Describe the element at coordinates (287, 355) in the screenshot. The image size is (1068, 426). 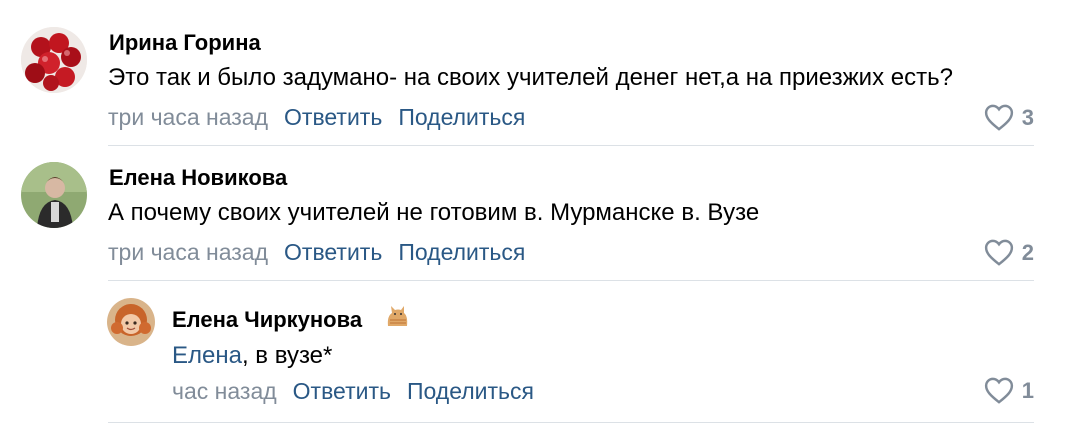
I see `comment-text-body: , в вузе*` at that location.